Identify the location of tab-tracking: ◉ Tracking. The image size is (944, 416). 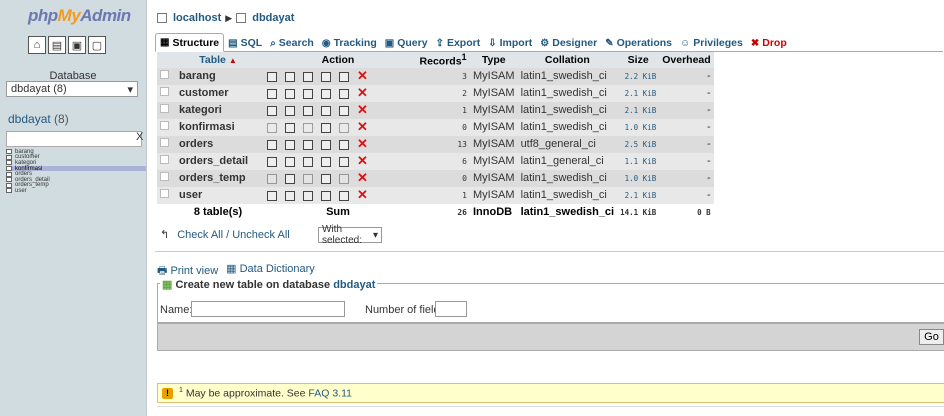
(349, 43).